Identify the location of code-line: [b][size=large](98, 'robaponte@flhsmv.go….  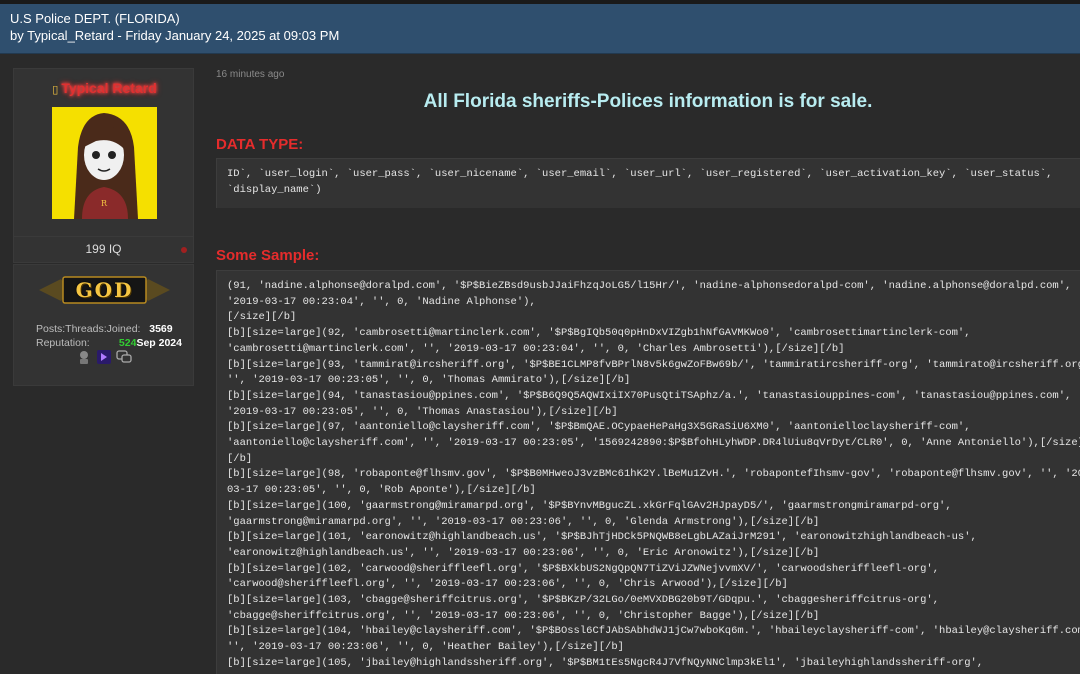
(653, 474).